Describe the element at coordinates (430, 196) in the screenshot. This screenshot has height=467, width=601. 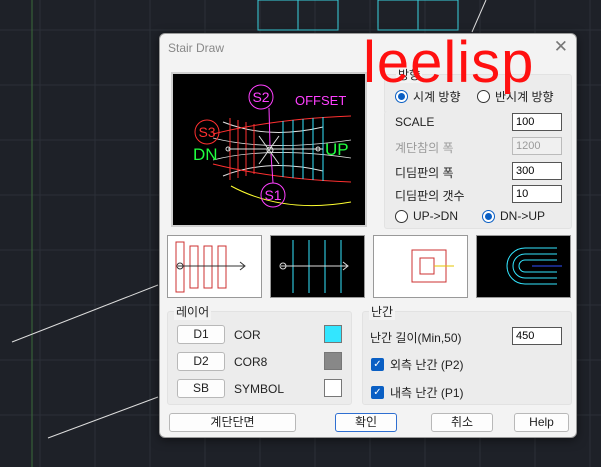
I see `tread-count-label: 디딤판의 갯수` at that location.